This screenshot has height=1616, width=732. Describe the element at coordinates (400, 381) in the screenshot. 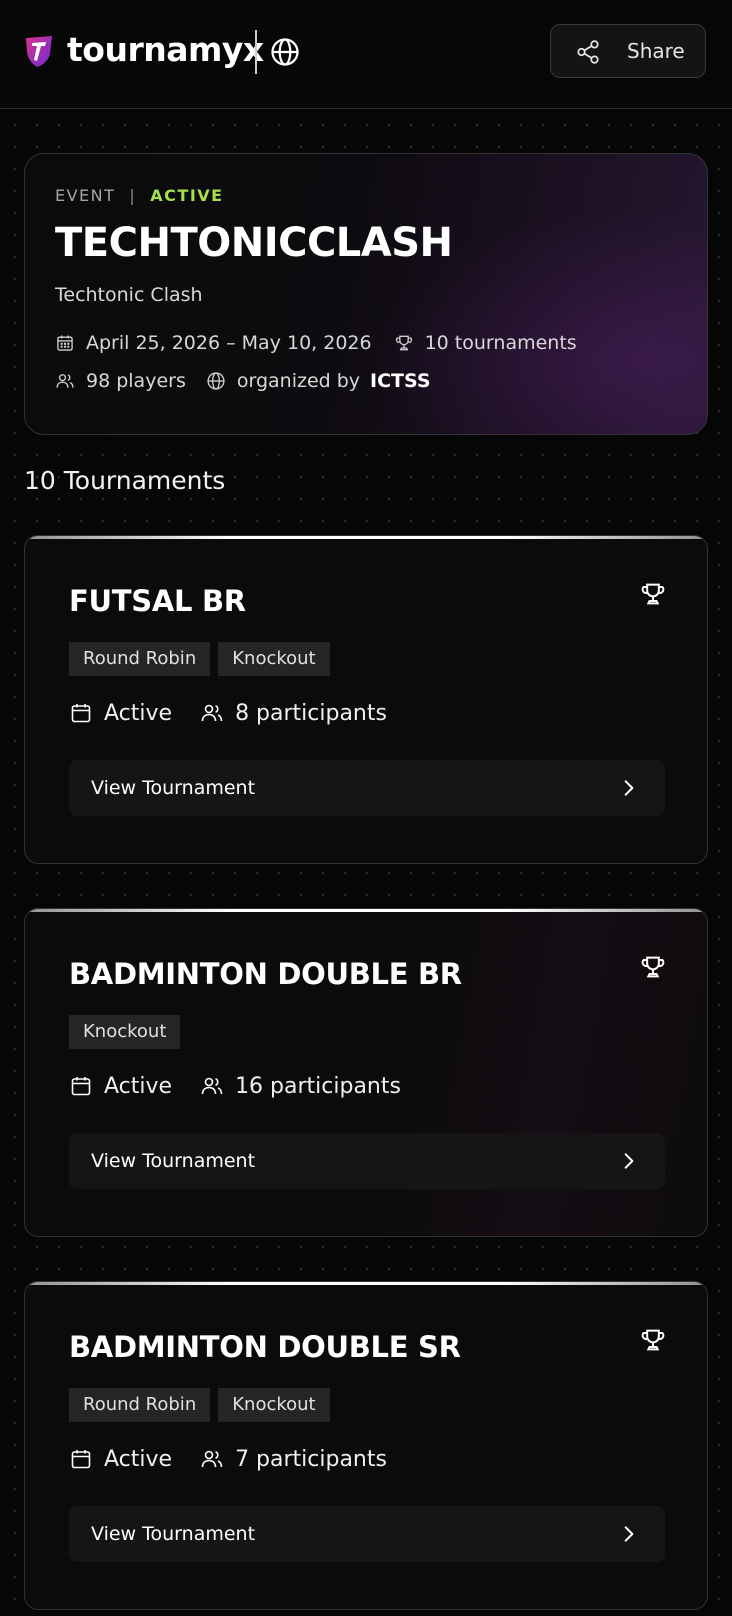

I see `organizer-name: ICTSS` at that location.